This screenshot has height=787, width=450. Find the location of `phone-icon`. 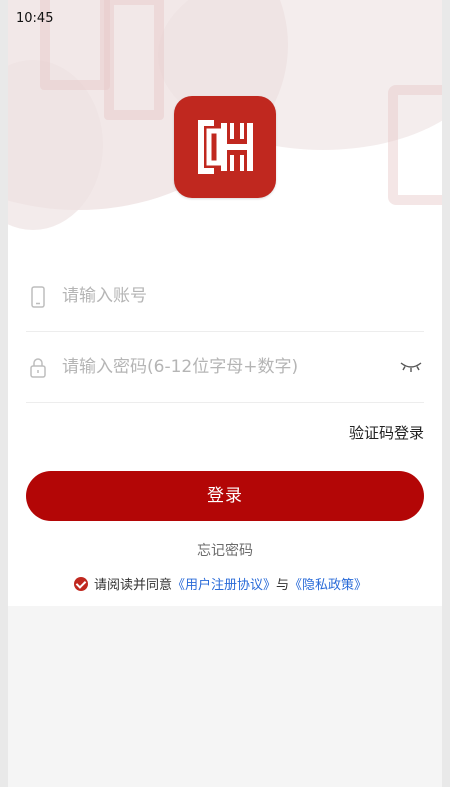

phone-icon is located at coordinates (38, 297).